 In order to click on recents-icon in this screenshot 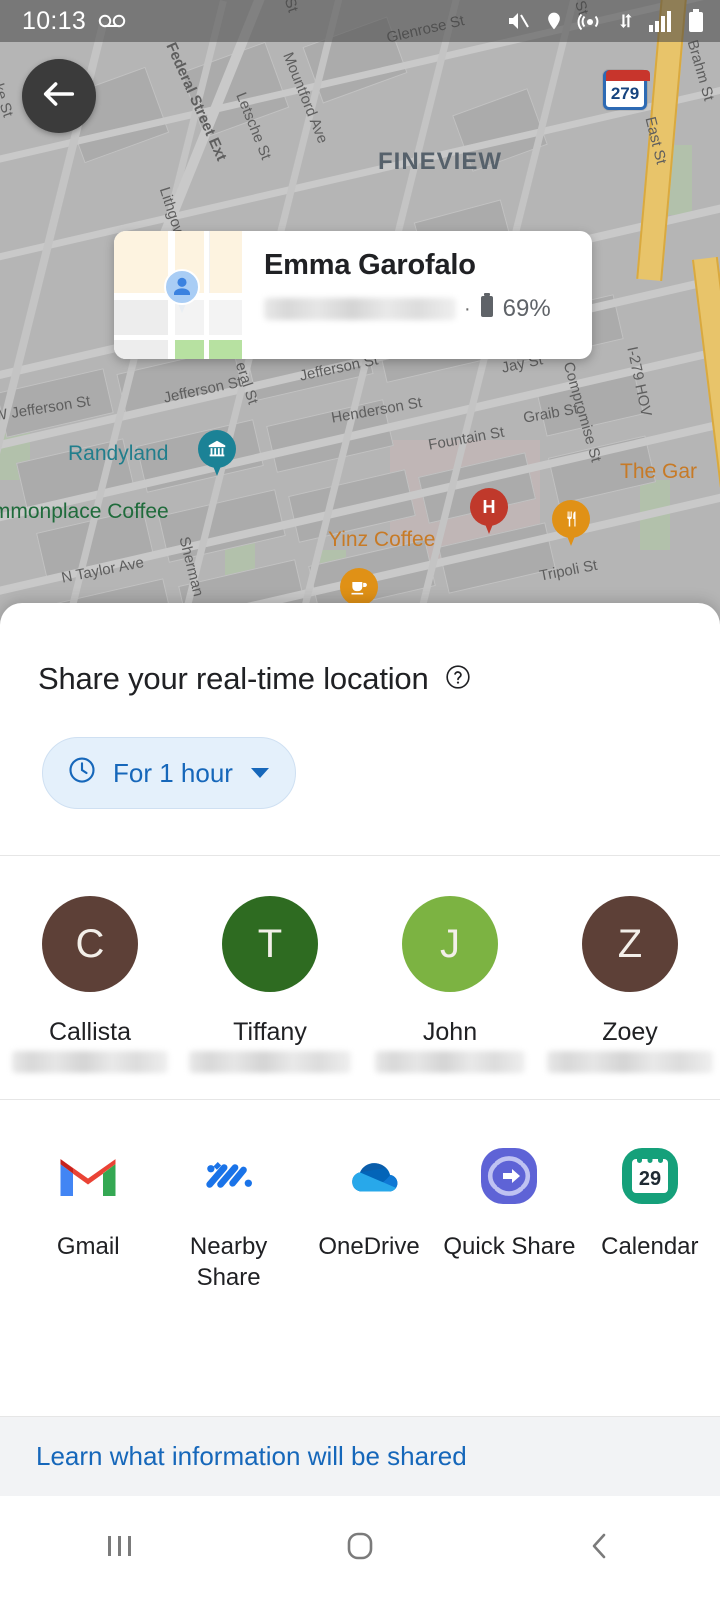, I will do `click(120, 1548)`.